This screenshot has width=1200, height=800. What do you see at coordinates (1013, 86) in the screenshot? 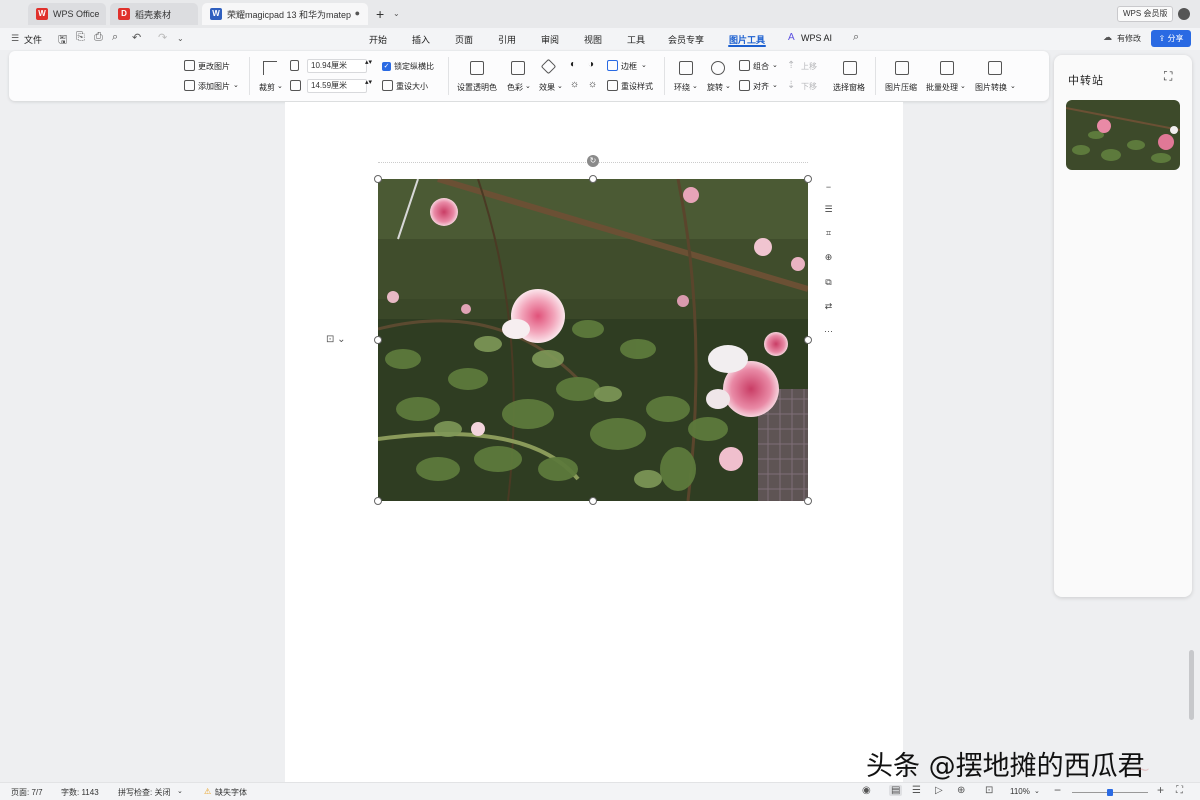
I see `convert-chevron-icon: ⌄` at bounding box center [1013, 86].